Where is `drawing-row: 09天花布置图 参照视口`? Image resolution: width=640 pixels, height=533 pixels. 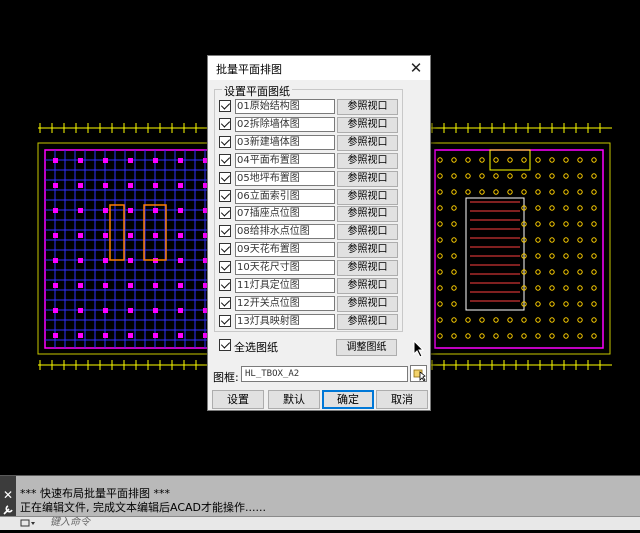 drawing-row: 09天花布置图 参照视口 is located at coordinates (310, 250).